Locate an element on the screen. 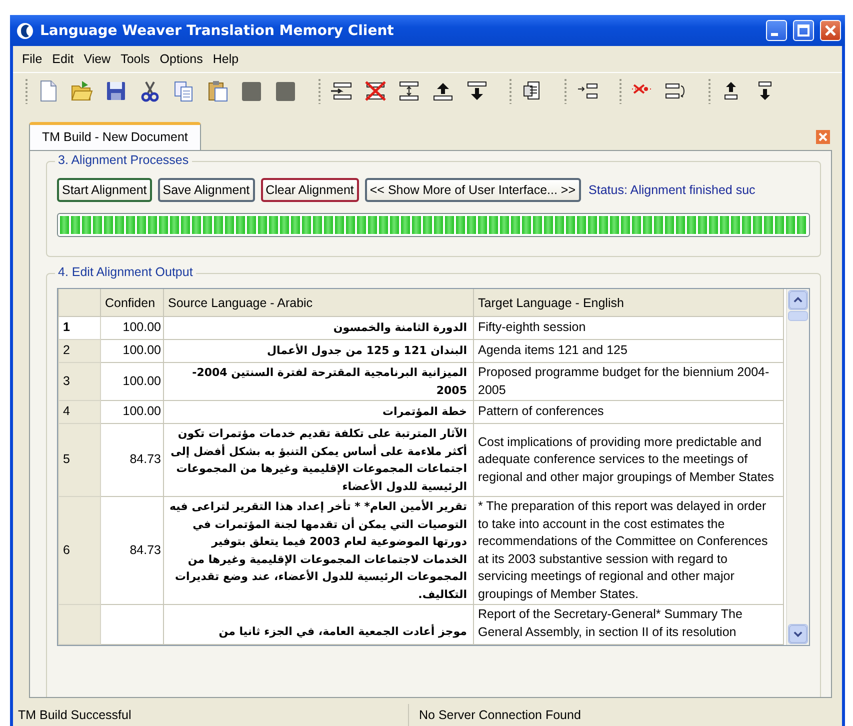 This screenshot has width=853, height=726. paste-icon is located at coordinates (218, 91).